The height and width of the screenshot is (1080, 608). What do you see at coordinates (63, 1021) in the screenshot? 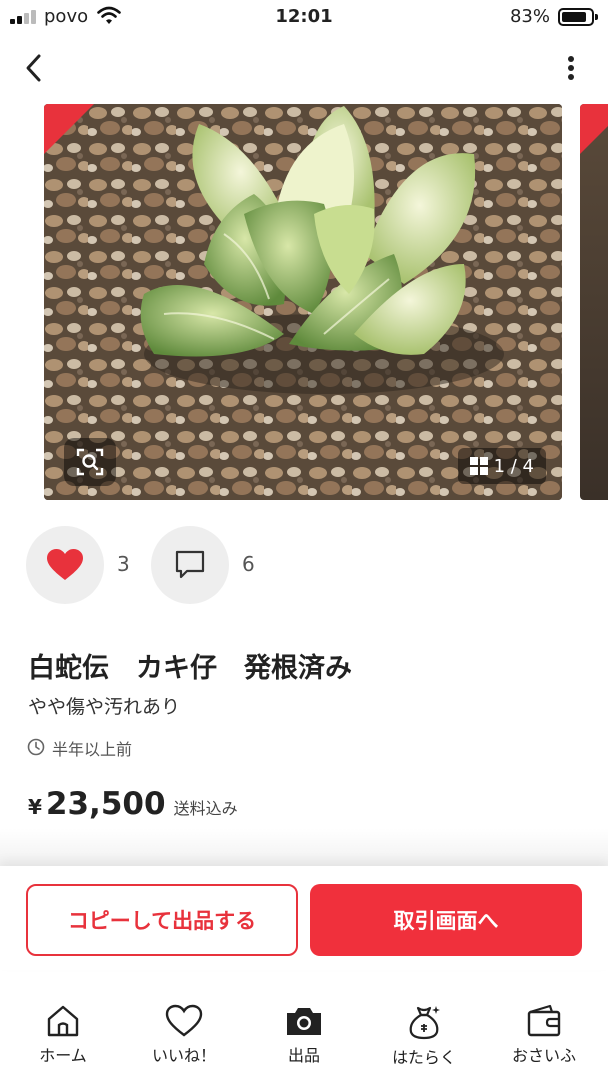
I see `home-icon` at bounding box center [63, 1021].